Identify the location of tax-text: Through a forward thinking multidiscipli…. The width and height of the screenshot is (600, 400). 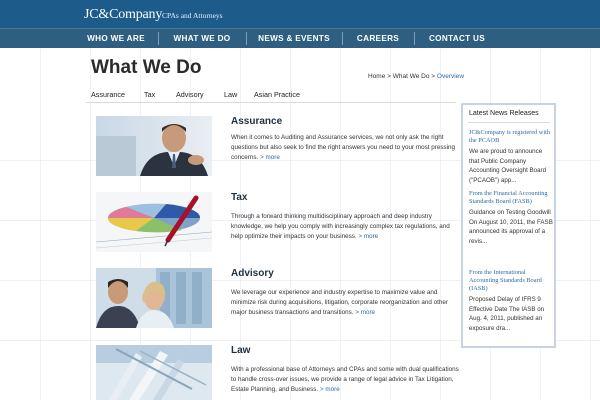
(340, 226).